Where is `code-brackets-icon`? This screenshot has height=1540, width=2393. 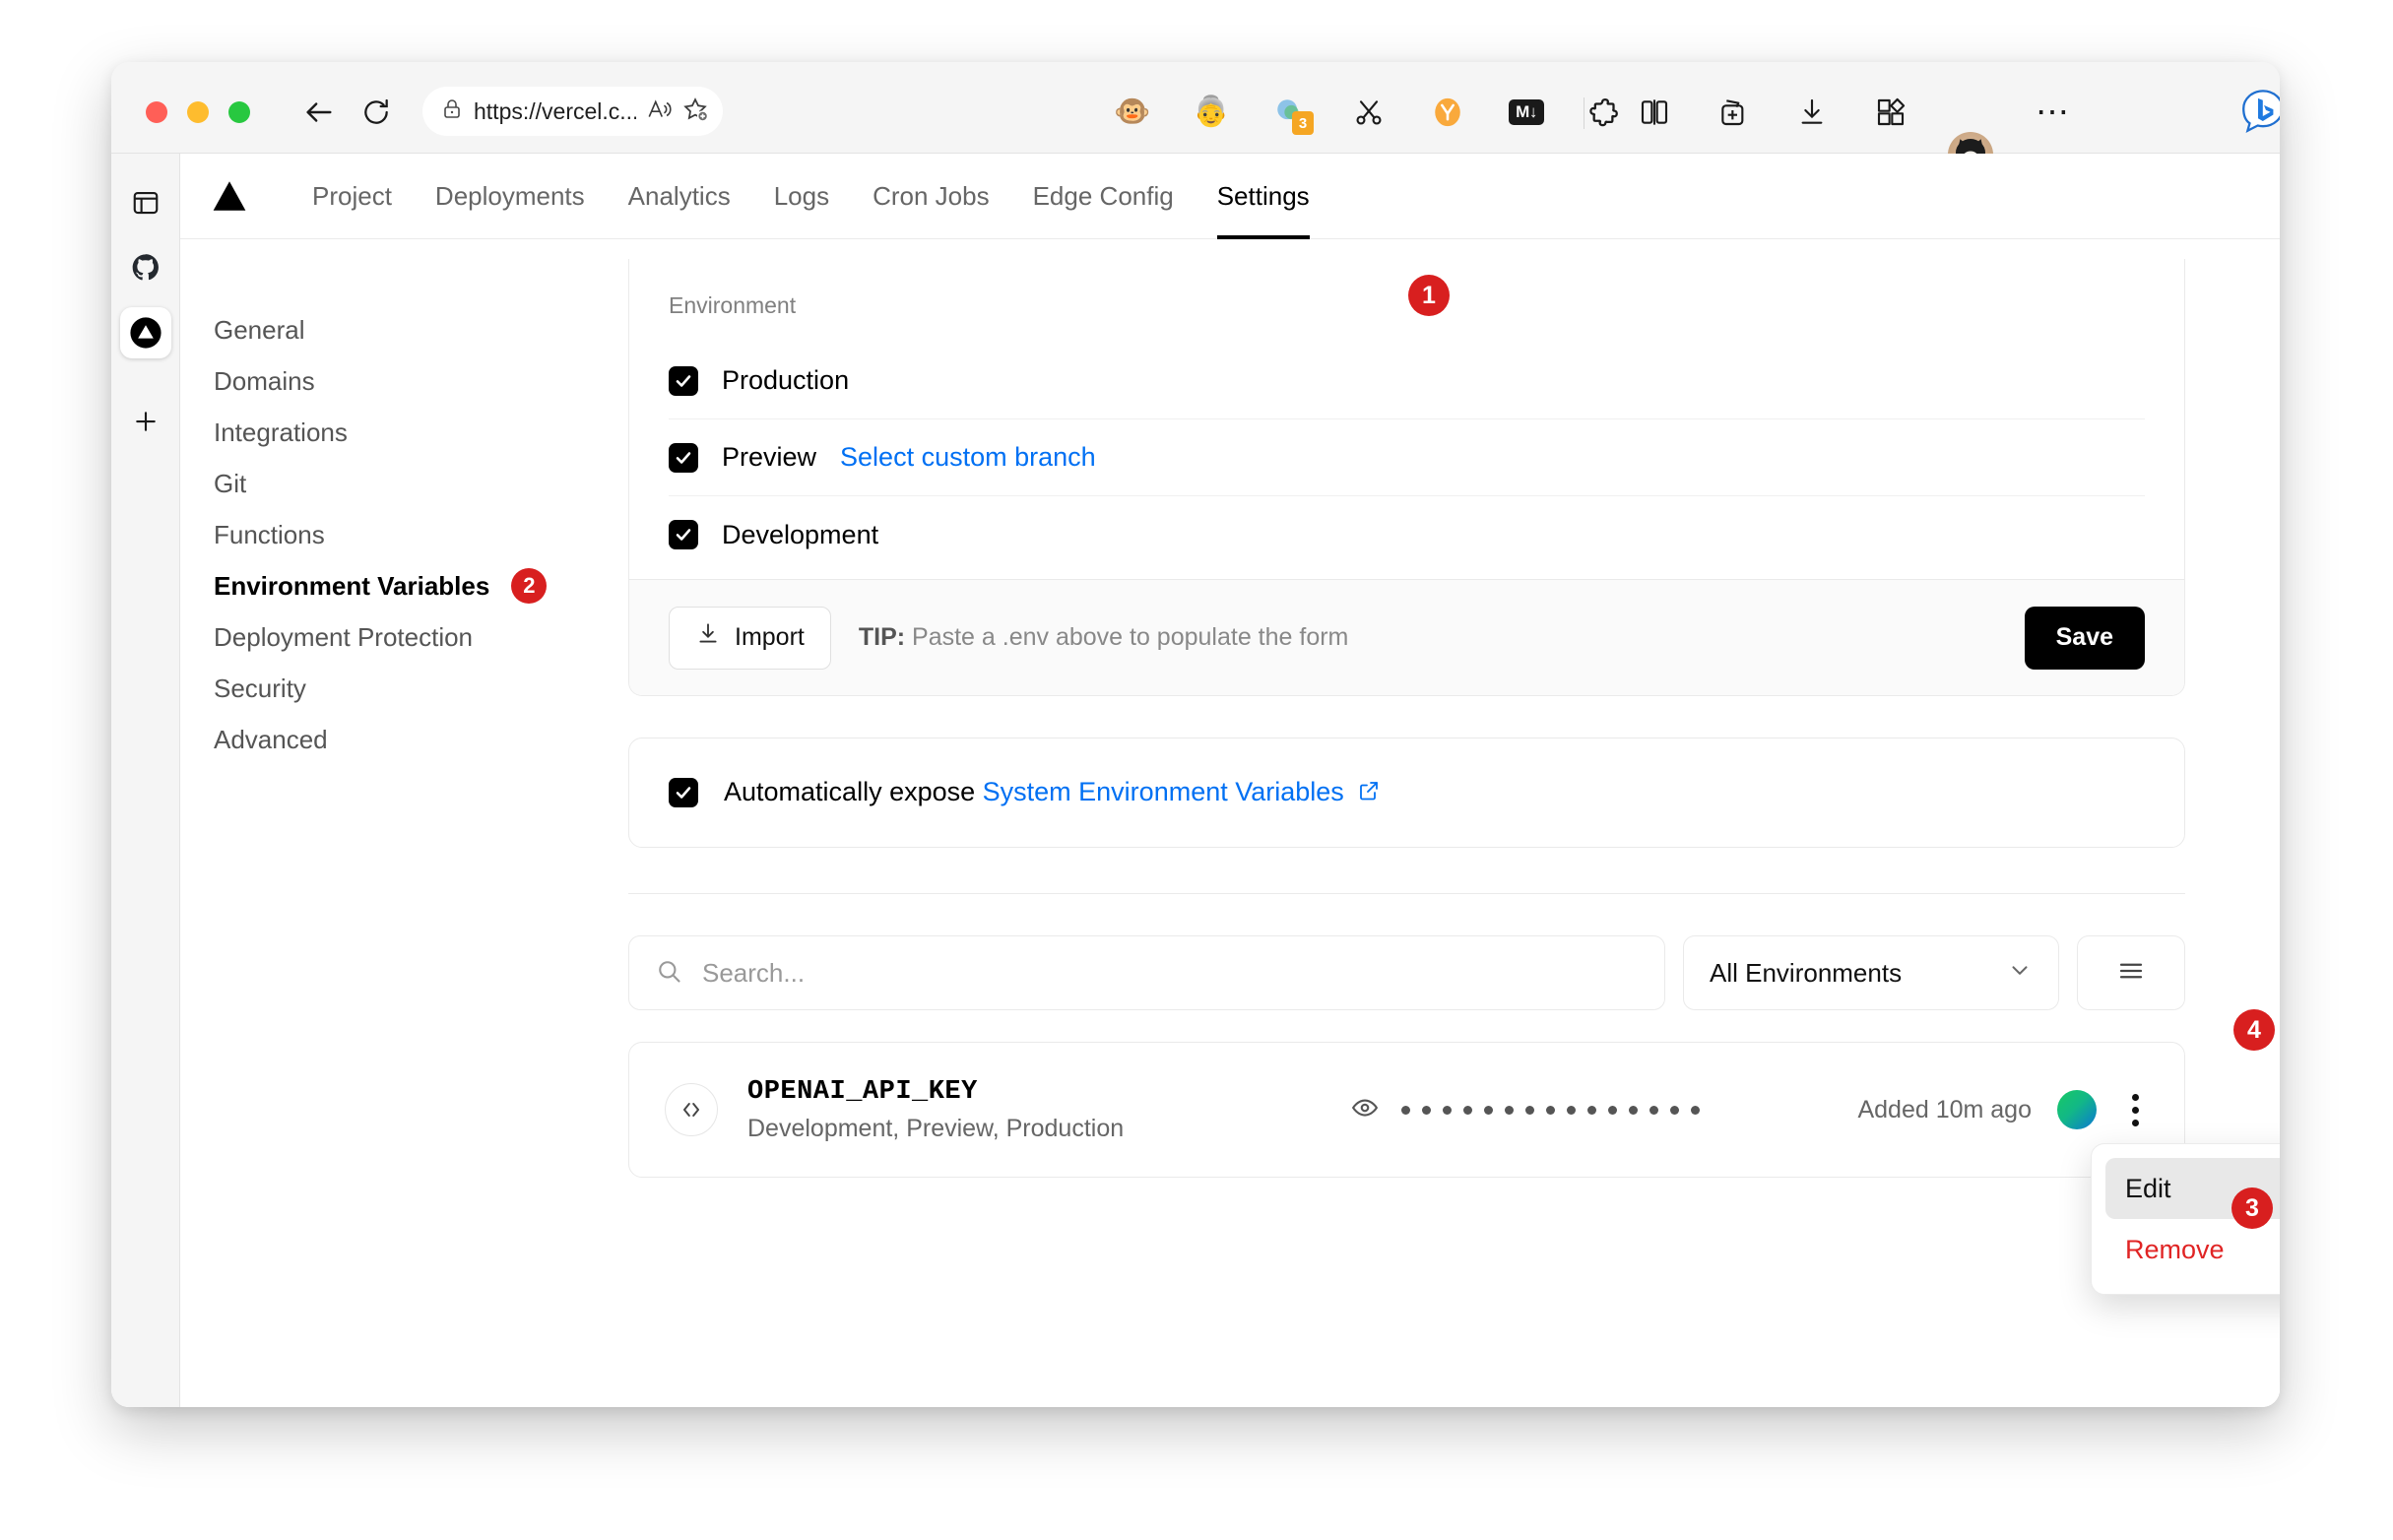
code-brackets-icon is located at coordinates (691, 1109).